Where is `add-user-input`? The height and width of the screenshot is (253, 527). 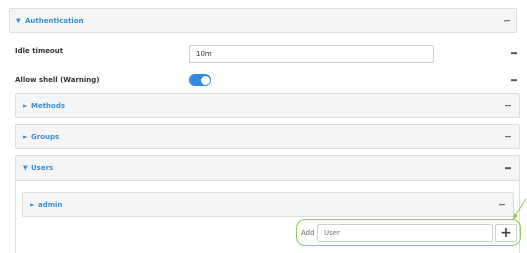
add-user-input is located at coordinates (405, 233).